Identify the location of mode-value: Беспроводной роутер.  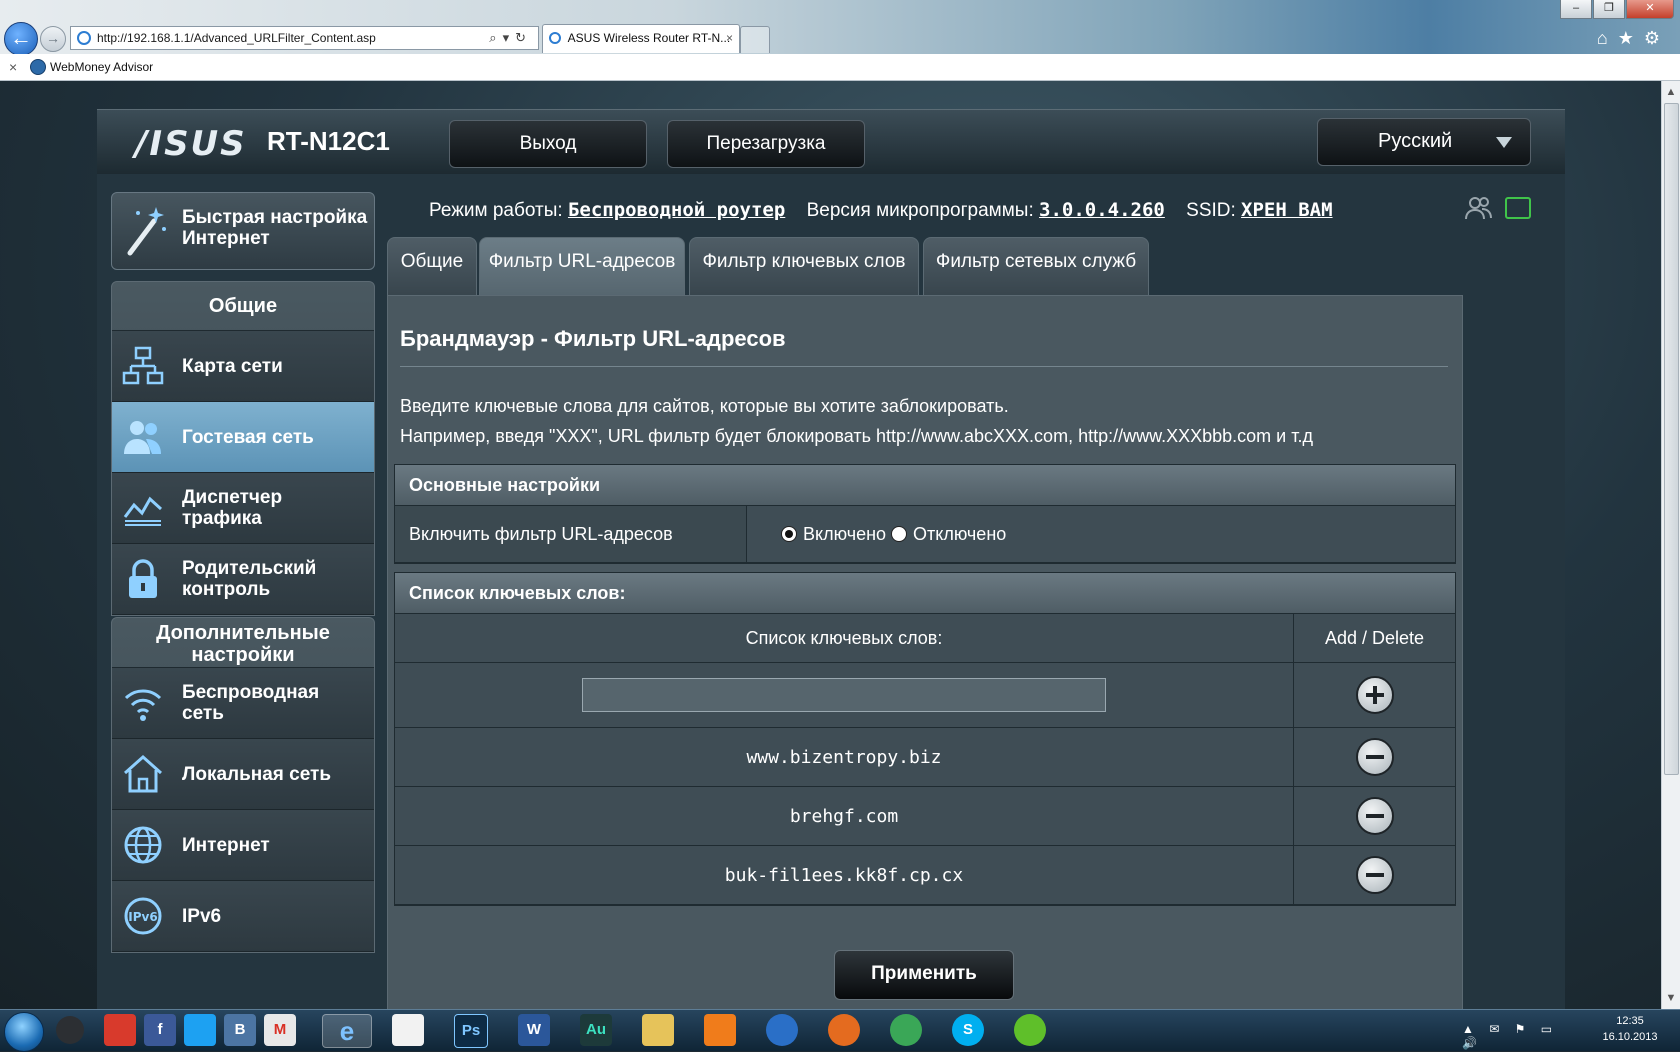
(676, 210).